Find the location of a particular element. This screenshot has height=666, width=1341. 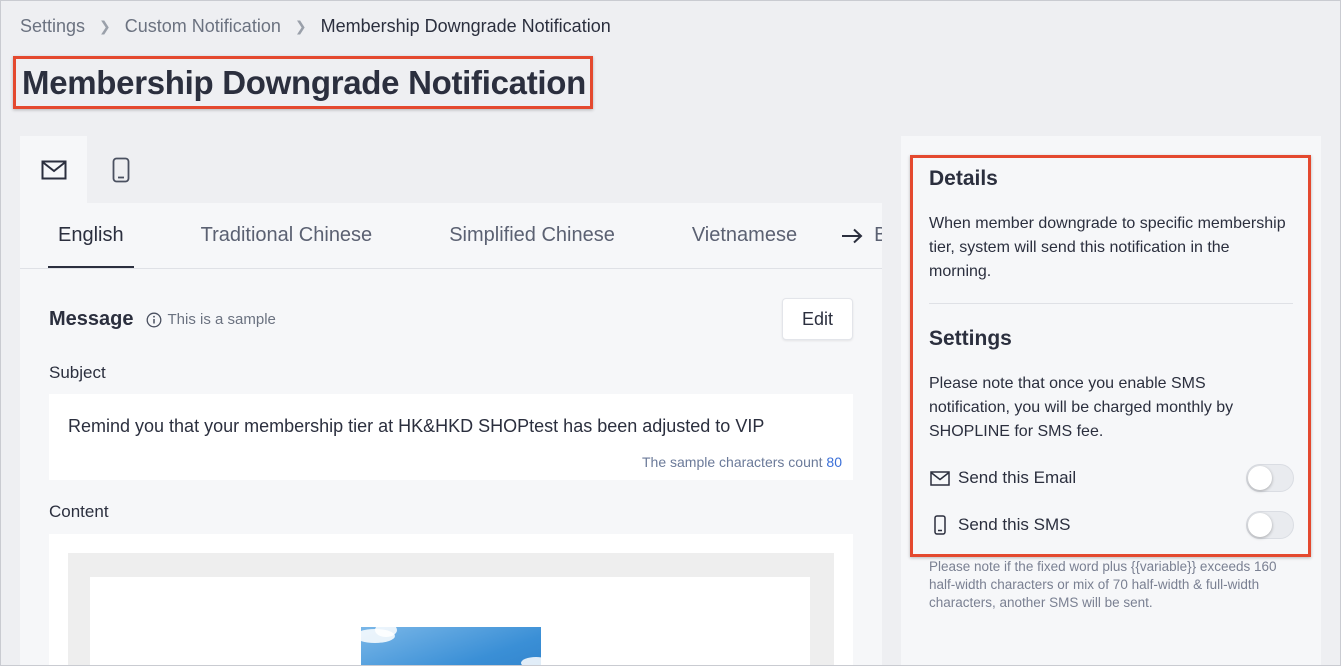

channel-tabs is located at coordinates (451, 169).